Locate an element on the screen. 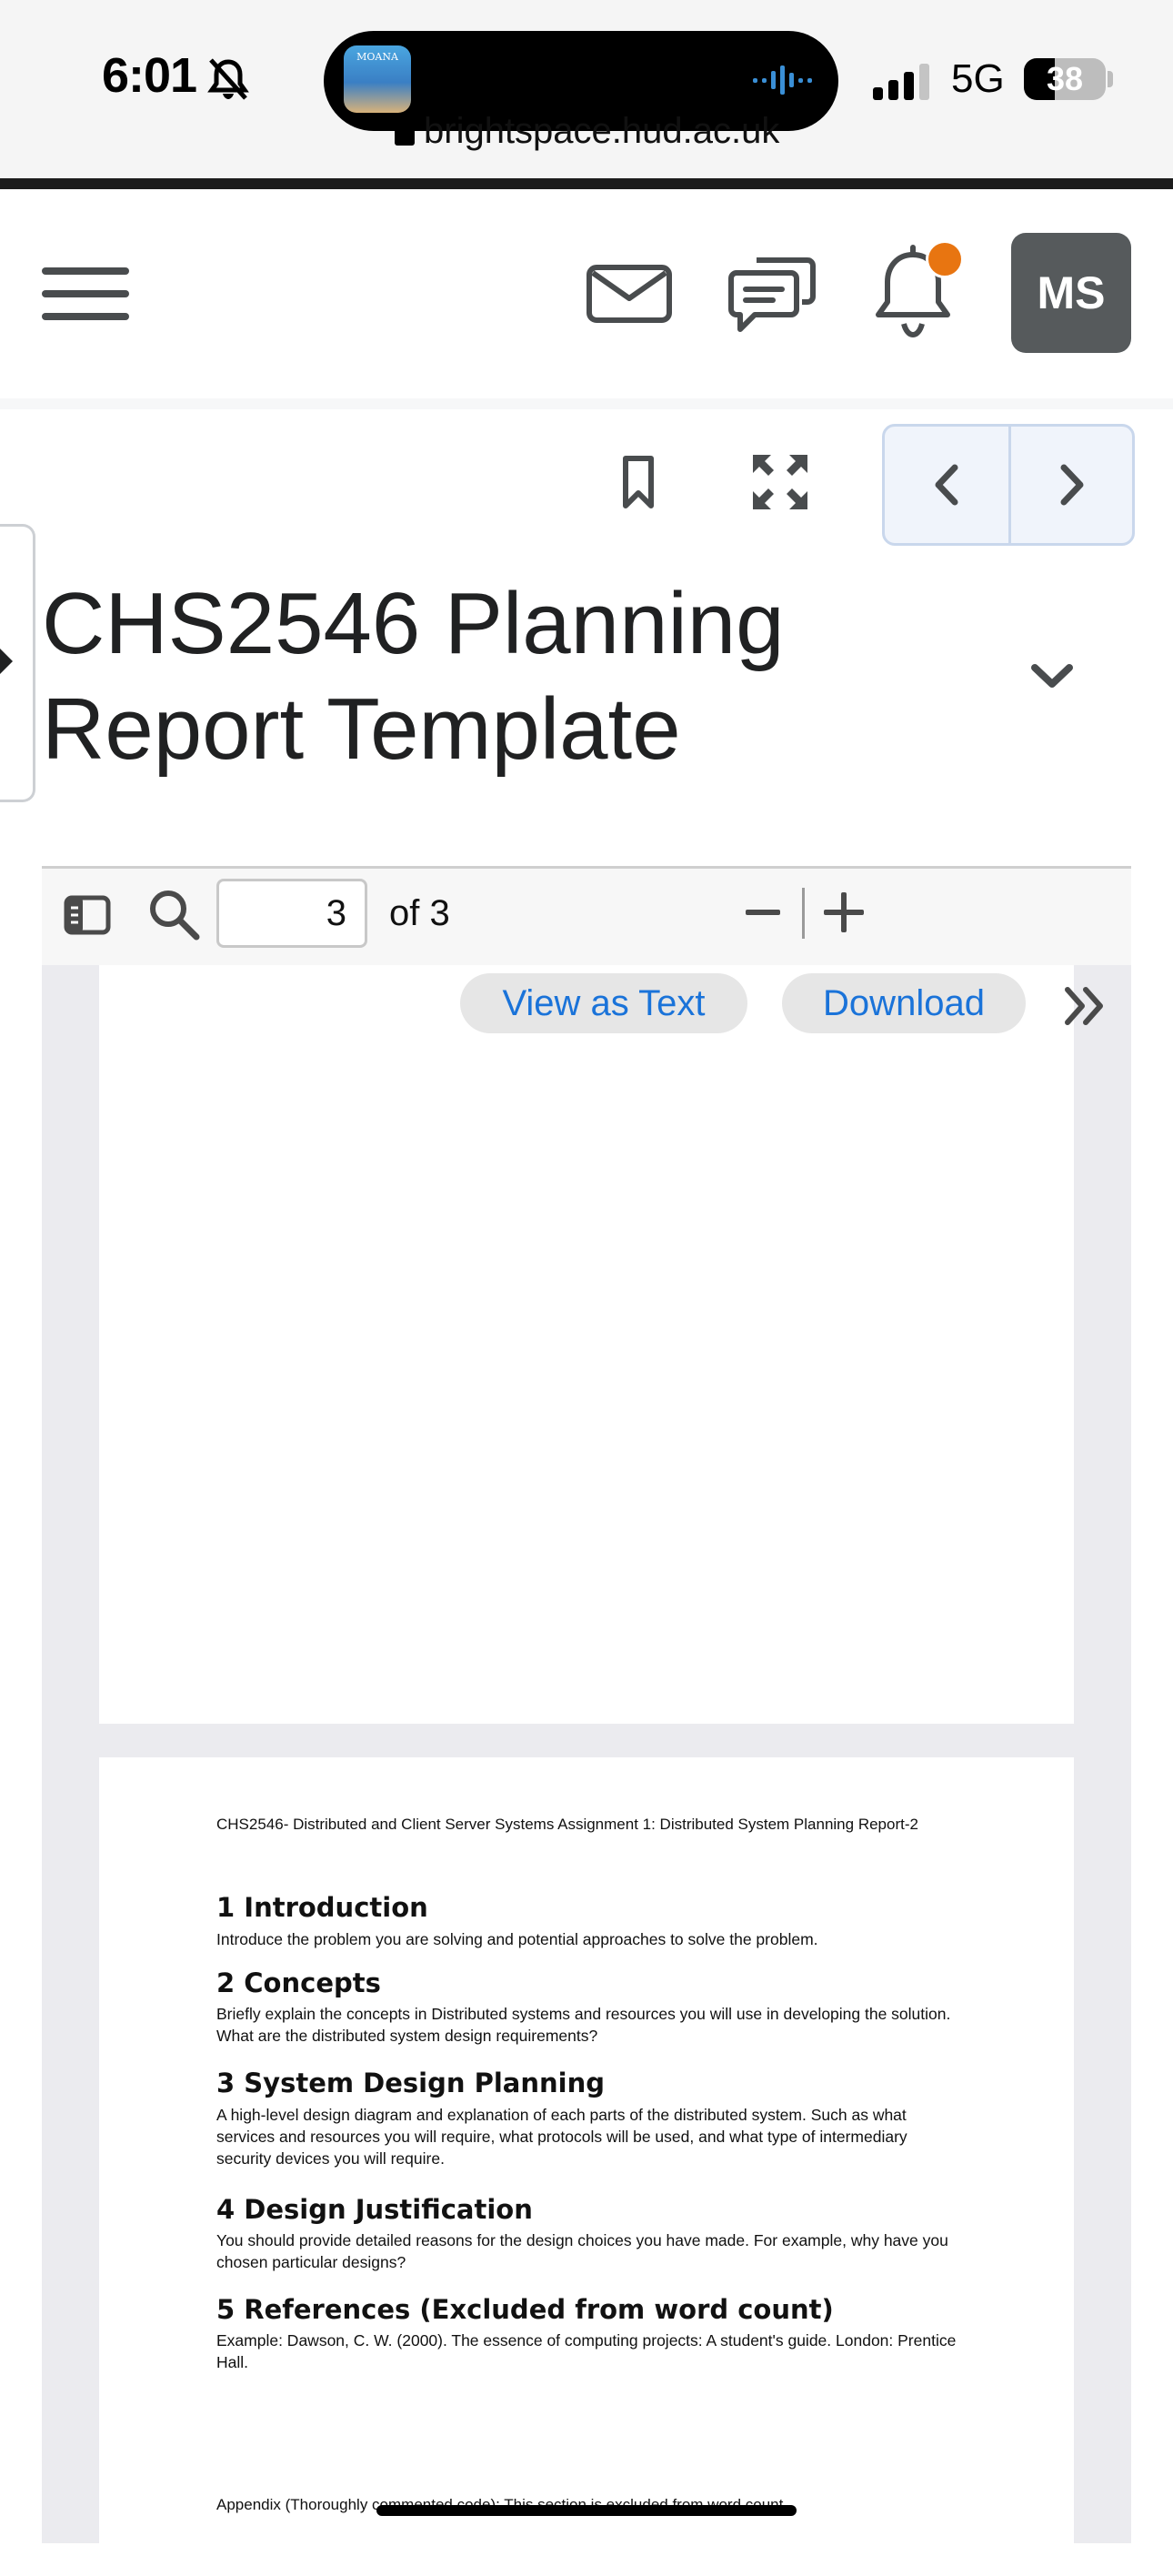  bookmark-icon is located at coordinates (638, 482).